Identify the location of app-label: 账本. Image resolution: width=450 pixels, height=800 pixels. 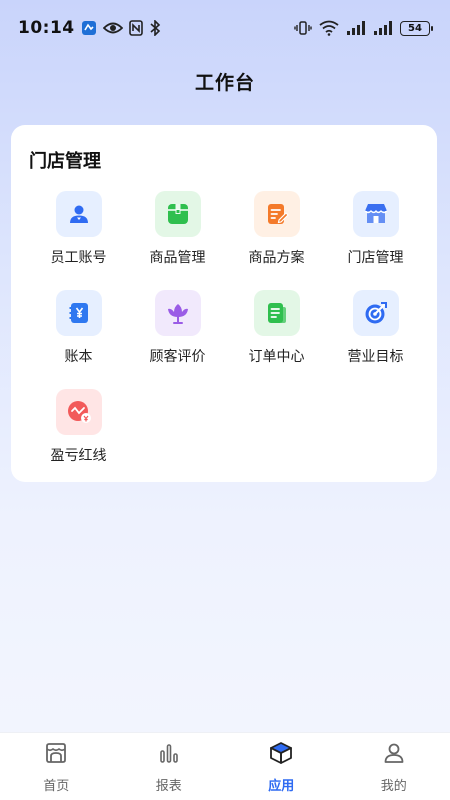
(78, 357).